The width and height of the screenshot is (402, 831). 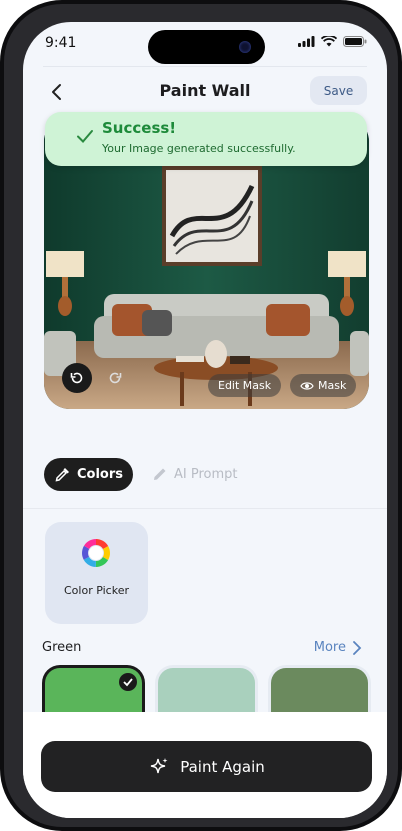 What do you see at coordinates (205, 508) in the screenshot?
I see `section-divider` at bounding box center [205, 508].